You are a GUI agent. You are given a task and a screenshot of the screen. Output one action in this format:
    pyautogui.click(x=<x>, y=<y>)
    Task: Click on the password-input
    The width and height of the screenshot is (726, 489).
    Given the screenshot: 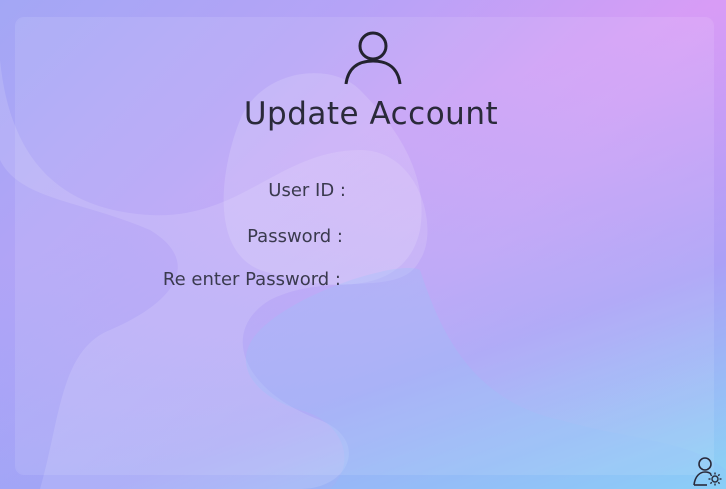 What is the action you would take?
    pyautogui.click(x=504, y=238)
    